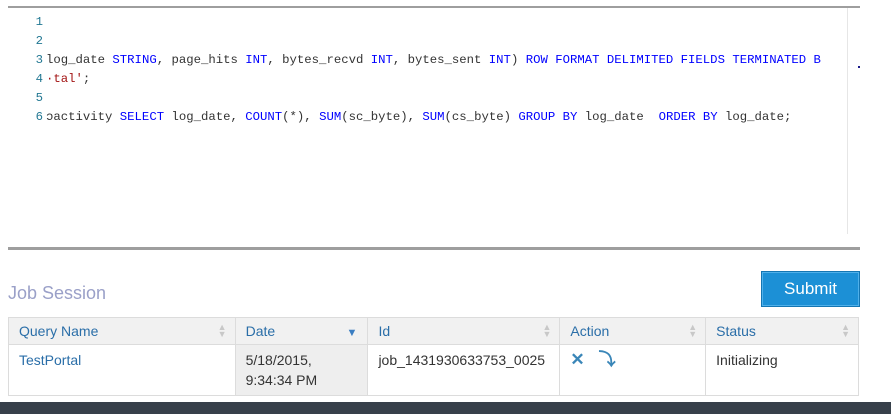 This screenshot has width=891, height=414. Describe the element at coordinates (301, 117) in the screenshot. I see `code-token: (*),` at that location.